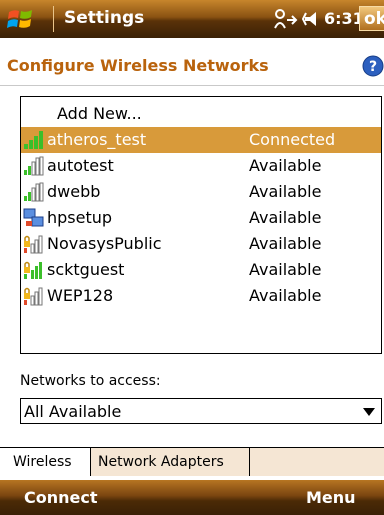 Image resolution: width=384 pixels, height=515 pixels. What do you see at coordinates (170, 462) in the screenshot?
I see `tab-network-adapters: Network Adapters` at bounding box center [170, 462].